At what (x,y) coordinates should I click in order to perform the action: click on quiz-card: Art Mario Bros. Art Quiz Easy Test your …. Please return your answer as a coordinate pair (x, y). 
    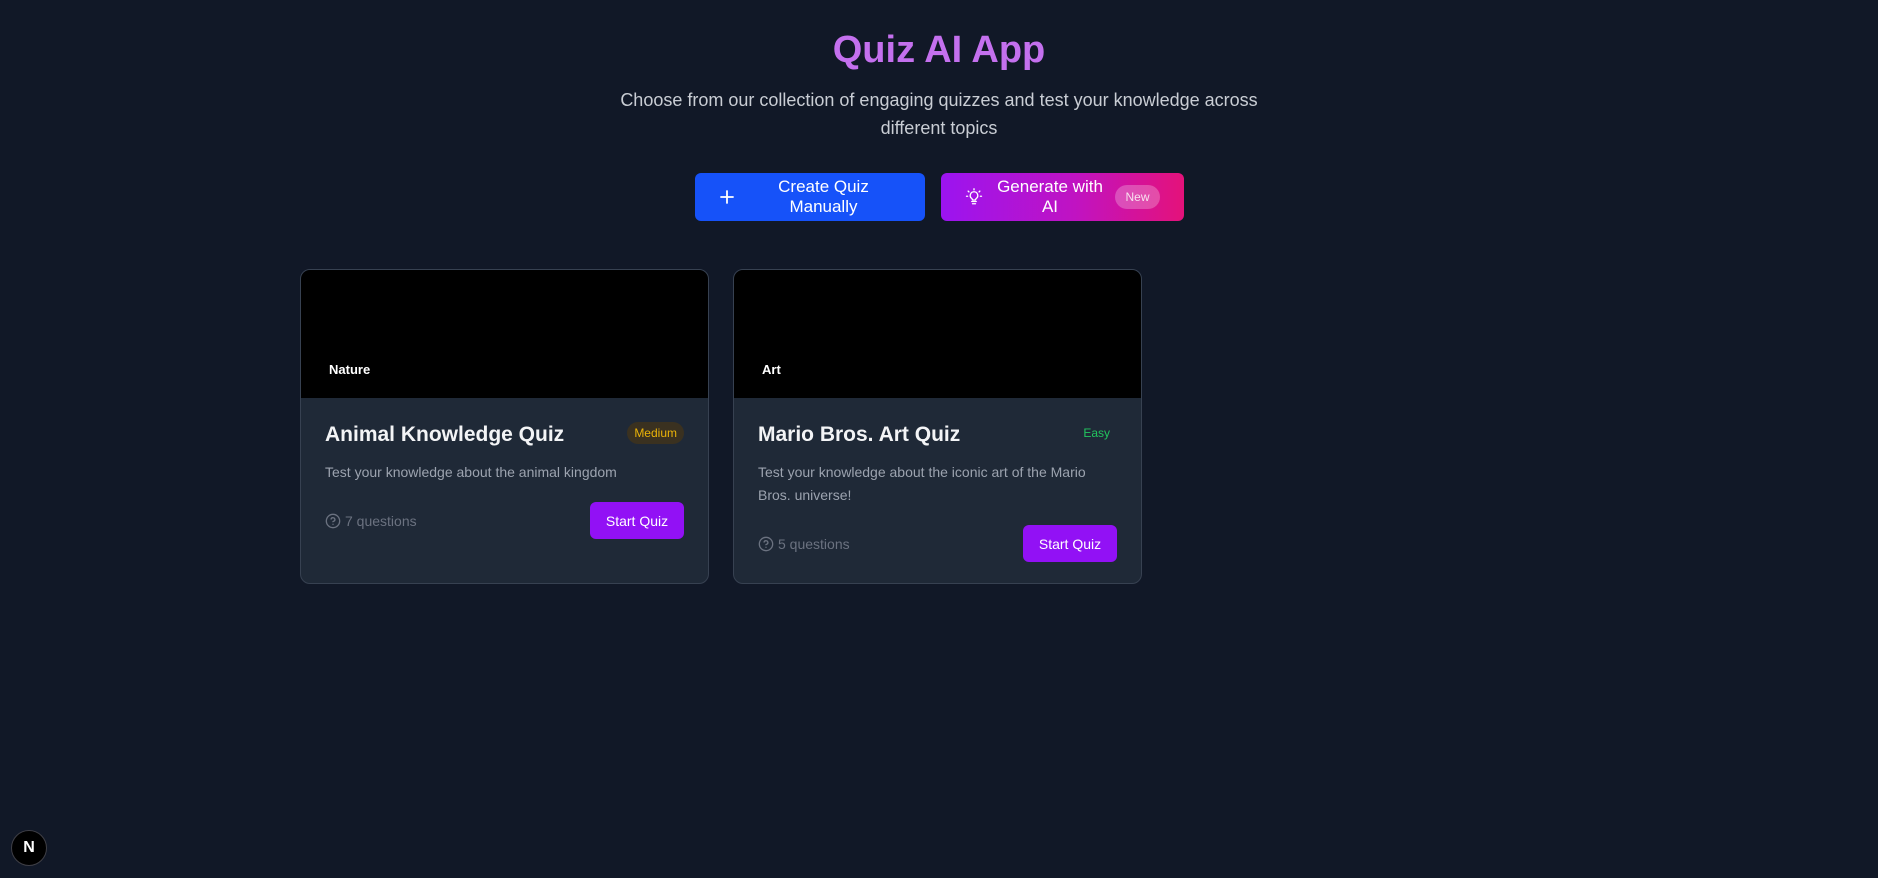
    Looking at the image, I should click on (937, 426).